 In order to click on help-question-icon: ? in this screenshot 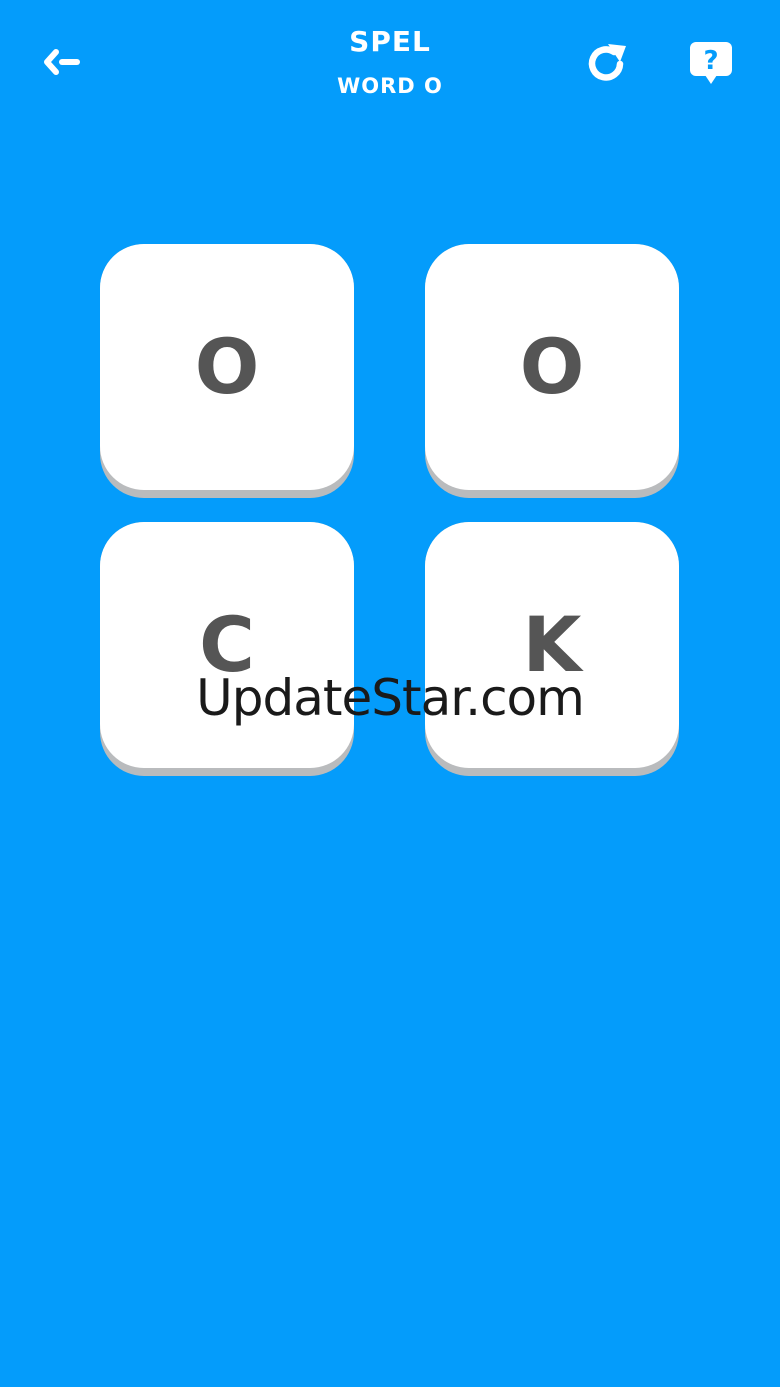, I will do `click(711, 63)`.